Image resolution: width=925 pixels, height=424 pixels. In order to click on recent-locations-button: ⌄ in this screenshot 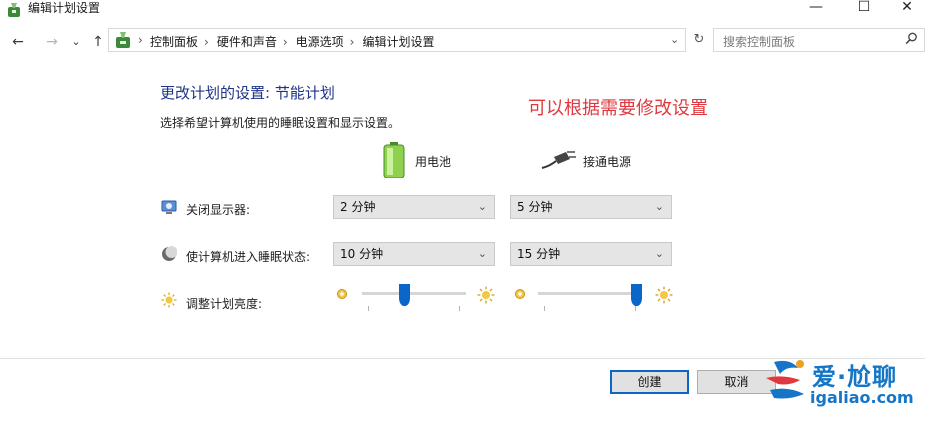, I will do `click(76, 42)`.